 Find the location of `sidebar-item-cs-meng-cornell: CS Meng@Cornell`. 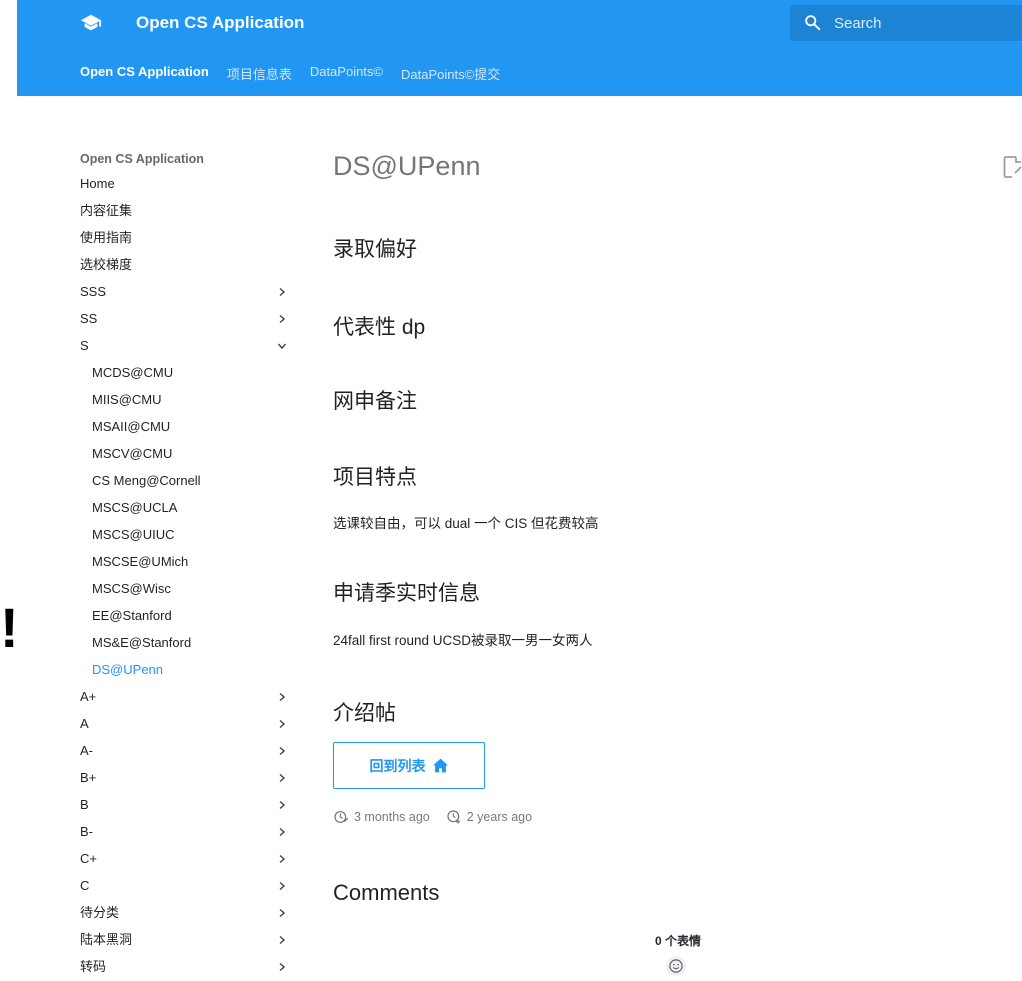

sidebar-item-cs-meng-cornell: CS Meng@Cornell is located at coordinates (190, 480).